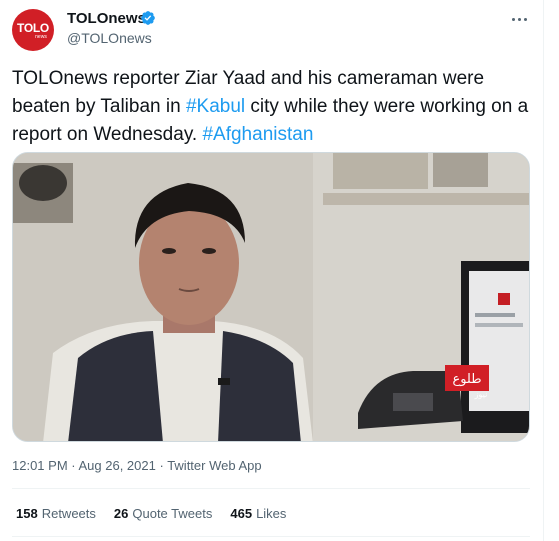  I want to click on quote-tweets-stat: 26 Quote Tweets, so click(163, 513).